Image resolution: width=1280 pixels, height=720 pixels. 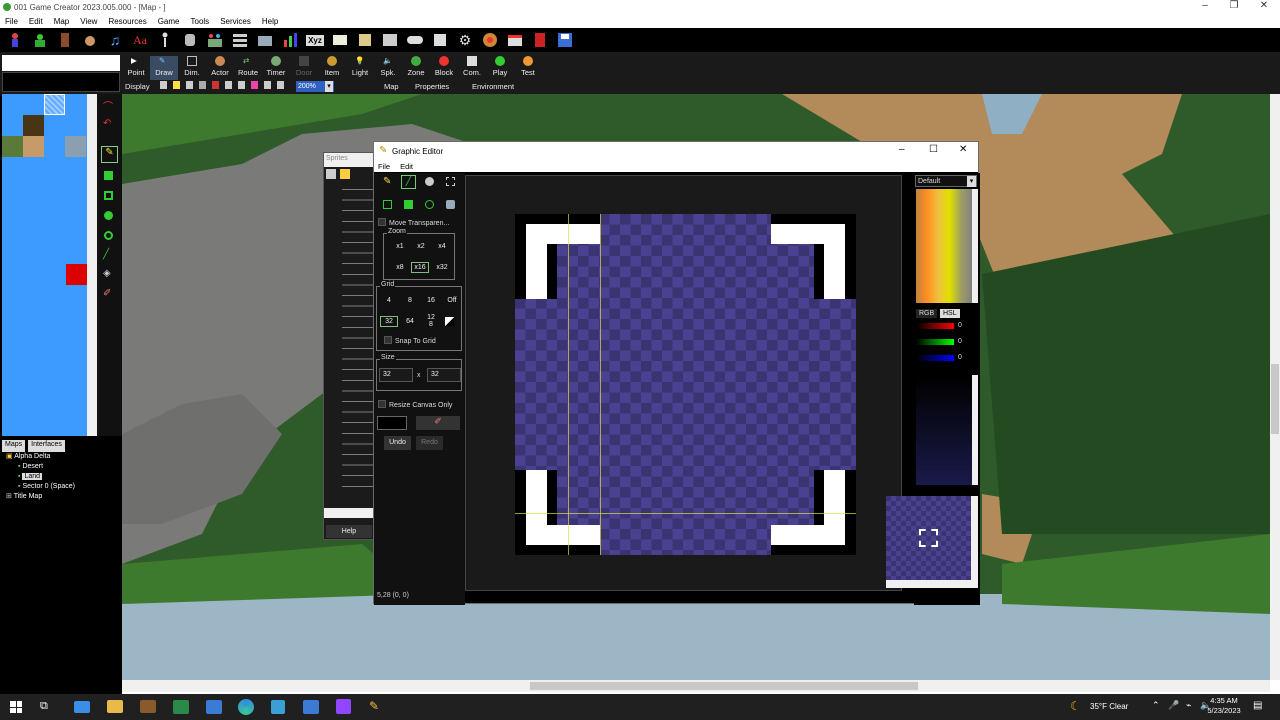 What do you see at coordinates (933, 149) in the screenshot?
I see `maximize-icon: ☐` at bounding box center [933, 149].